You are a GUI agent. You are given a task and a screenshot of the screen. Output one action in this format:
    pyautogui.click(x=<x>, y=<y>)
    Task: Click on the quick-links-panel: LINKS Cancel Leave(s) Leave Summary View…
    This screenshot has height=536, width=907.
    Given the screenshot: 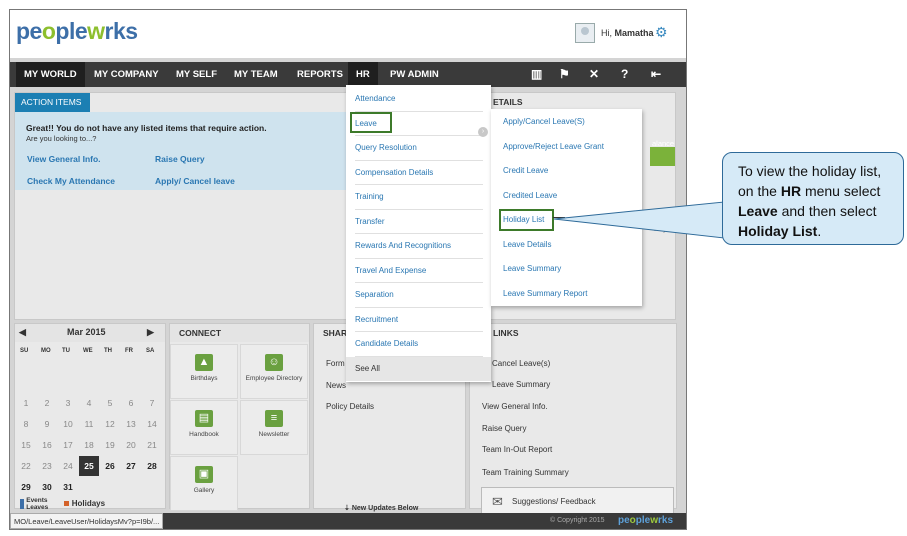 What is the action you would take?
    pyautogui.click(x=573, y=419)
    